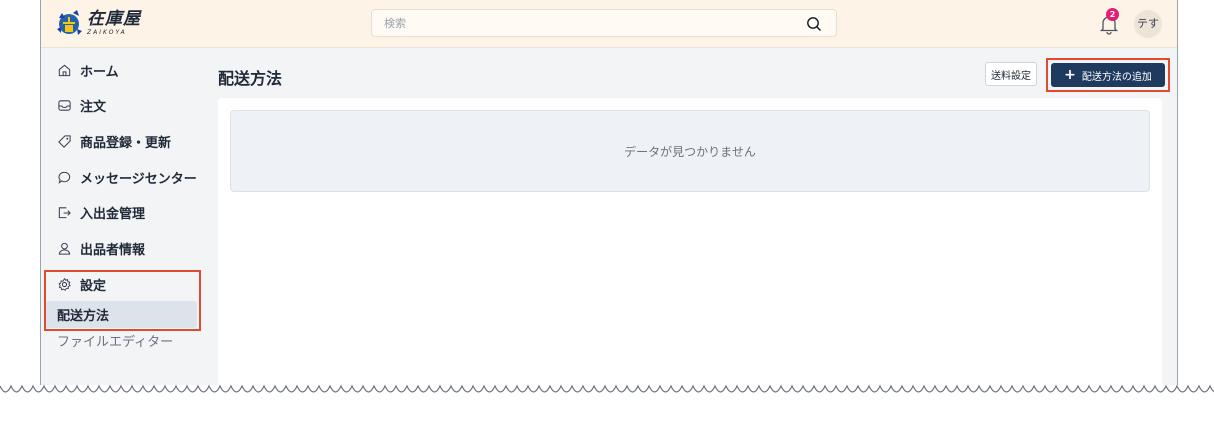 The width and height of the screenshot is (1214, 437). Describe the element at coordinates (121, 340) in the screenshot. I see `sidebar-subitem-file-editor: ファイルエディター` at that location.